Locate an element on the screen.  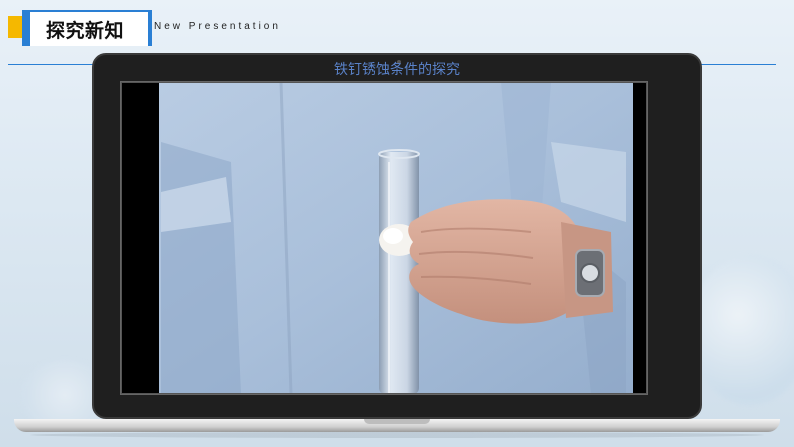
background-decoration is located at coordinates (742, 330).